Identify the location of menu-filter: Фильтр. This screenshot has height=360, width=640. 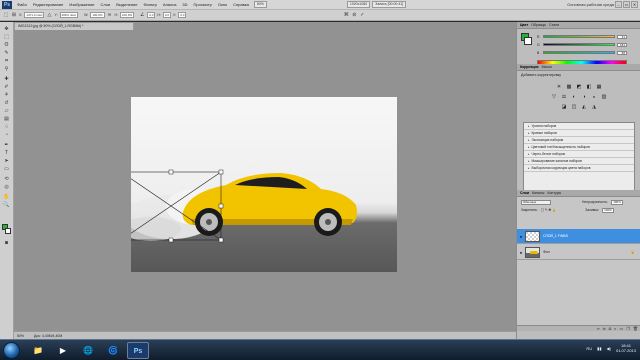
(149, 4).